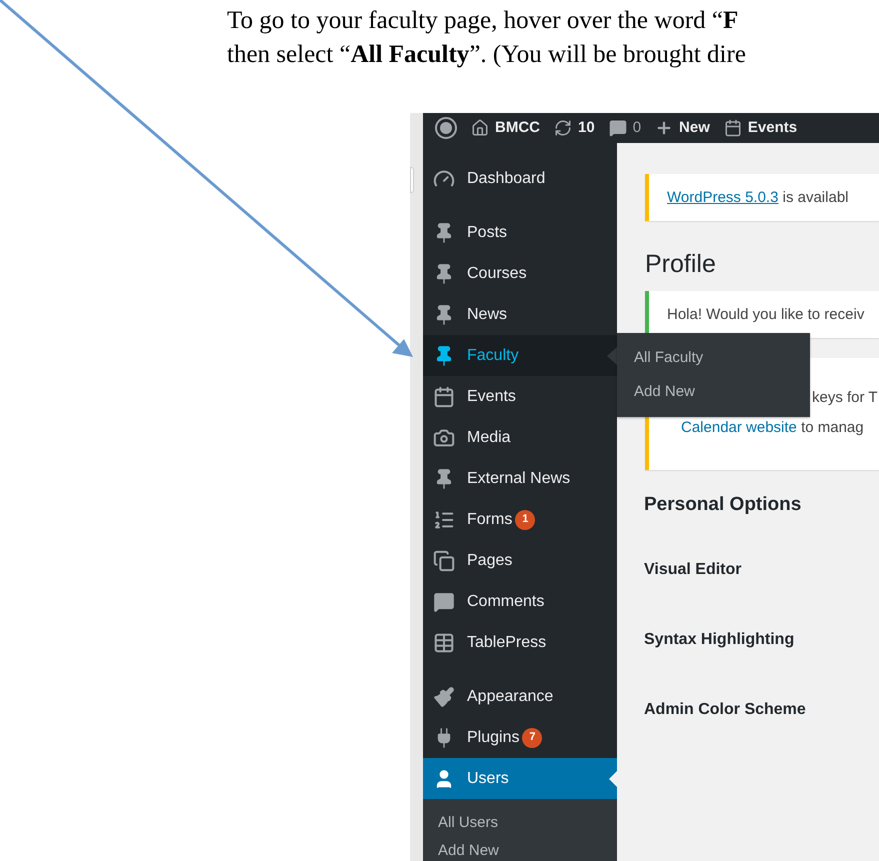 Image resolution: width=879 pixels, height=861 pixels. I want to click on notice-link: Calendar website, so click(739, 427).